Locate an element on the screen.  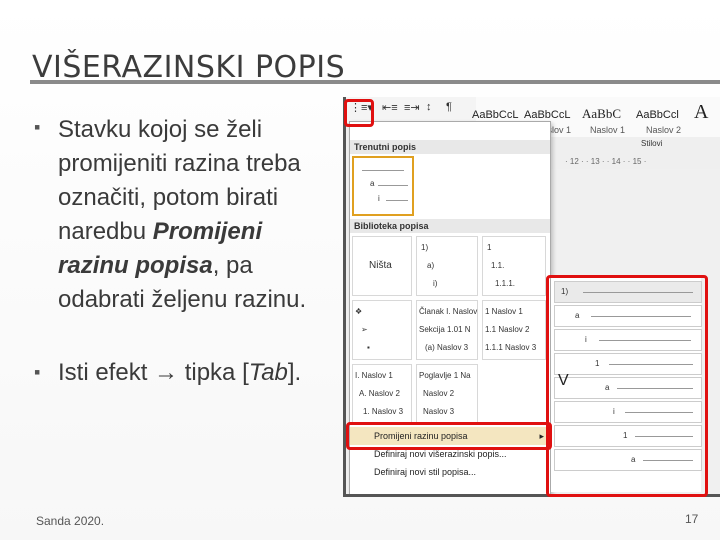
list-marker: A. Naslov 2 is located at coordinates (379, 393).